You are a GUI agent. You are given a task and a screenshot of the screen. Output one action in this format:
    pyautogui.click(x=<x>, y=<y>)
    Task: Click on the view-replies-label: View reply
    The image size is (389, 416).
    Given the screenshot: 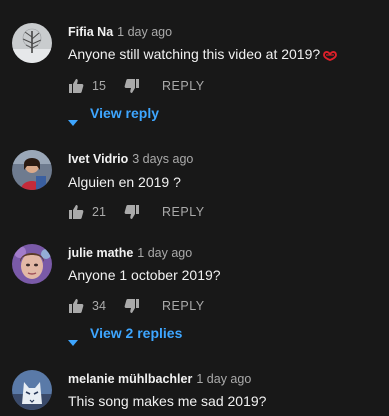 What is the action you would take?
    pyautogui.click(x=125, y=113)
    